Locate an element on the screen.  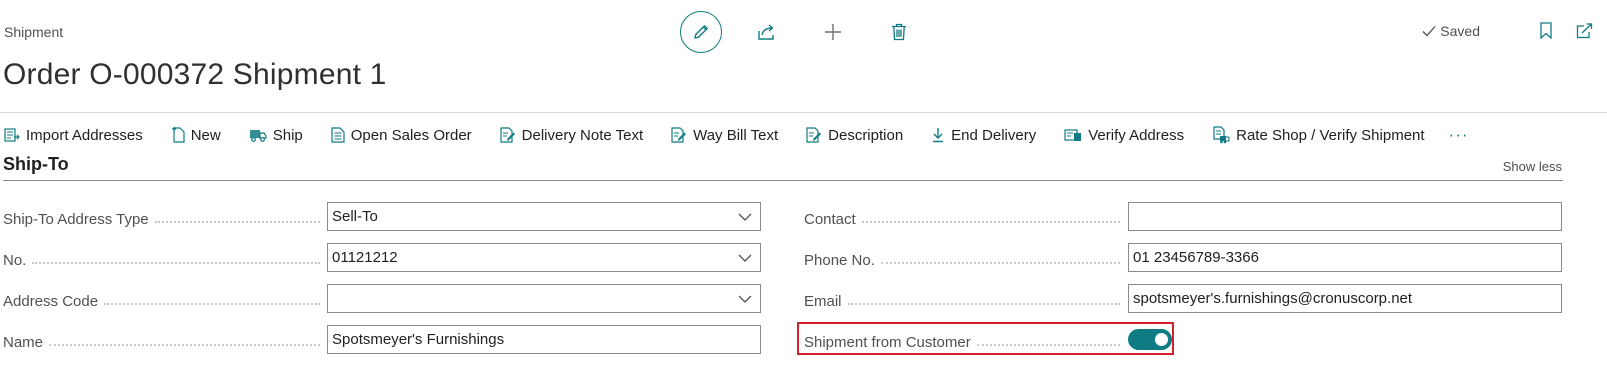
open-sales-order-button: Open Sales Order is located at coordinates (401, 135).